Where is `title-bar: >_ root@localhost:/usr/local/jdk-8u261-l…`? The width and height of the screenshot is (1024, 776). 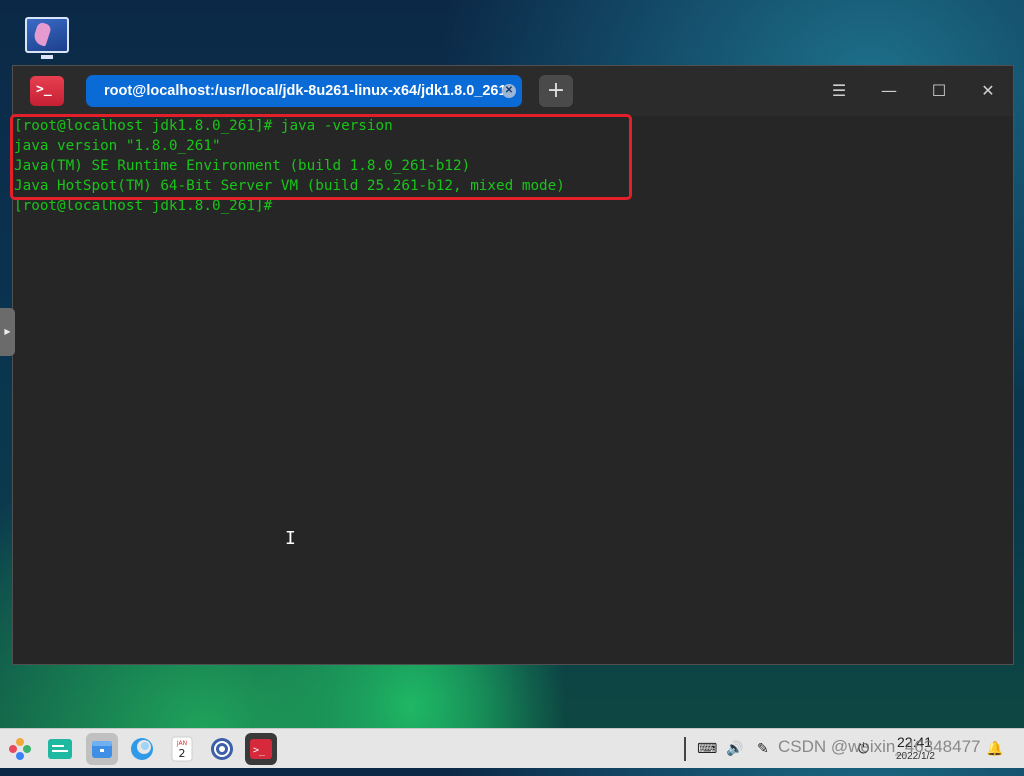 title-bar: >_ root@localhost:/usr/local/jdk-8u261-l… is located at coordinates (513, 91).